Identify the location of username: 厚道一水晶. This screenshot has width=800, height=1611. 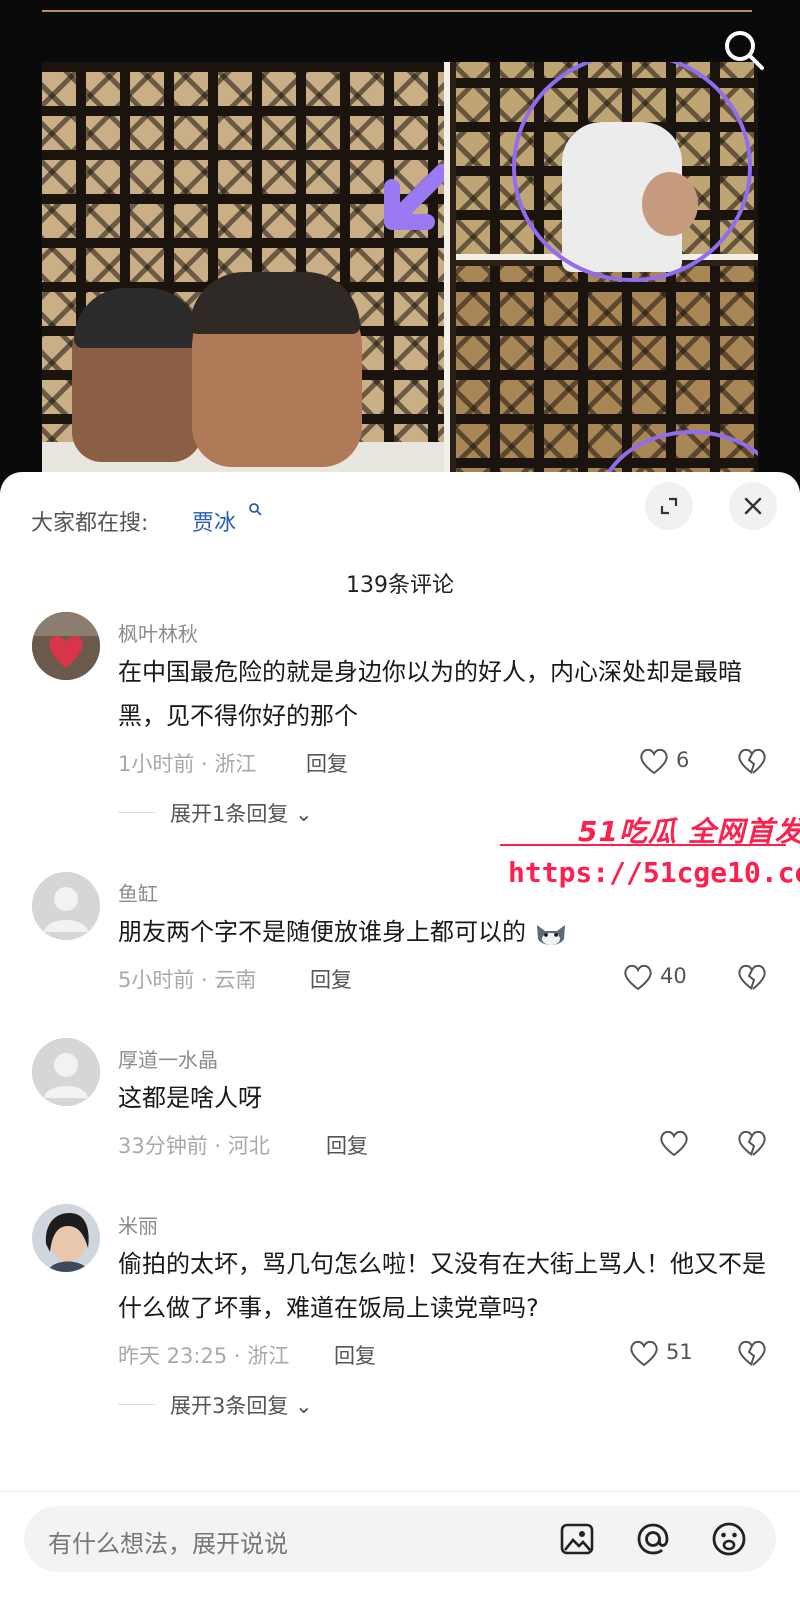
(168, 1058).